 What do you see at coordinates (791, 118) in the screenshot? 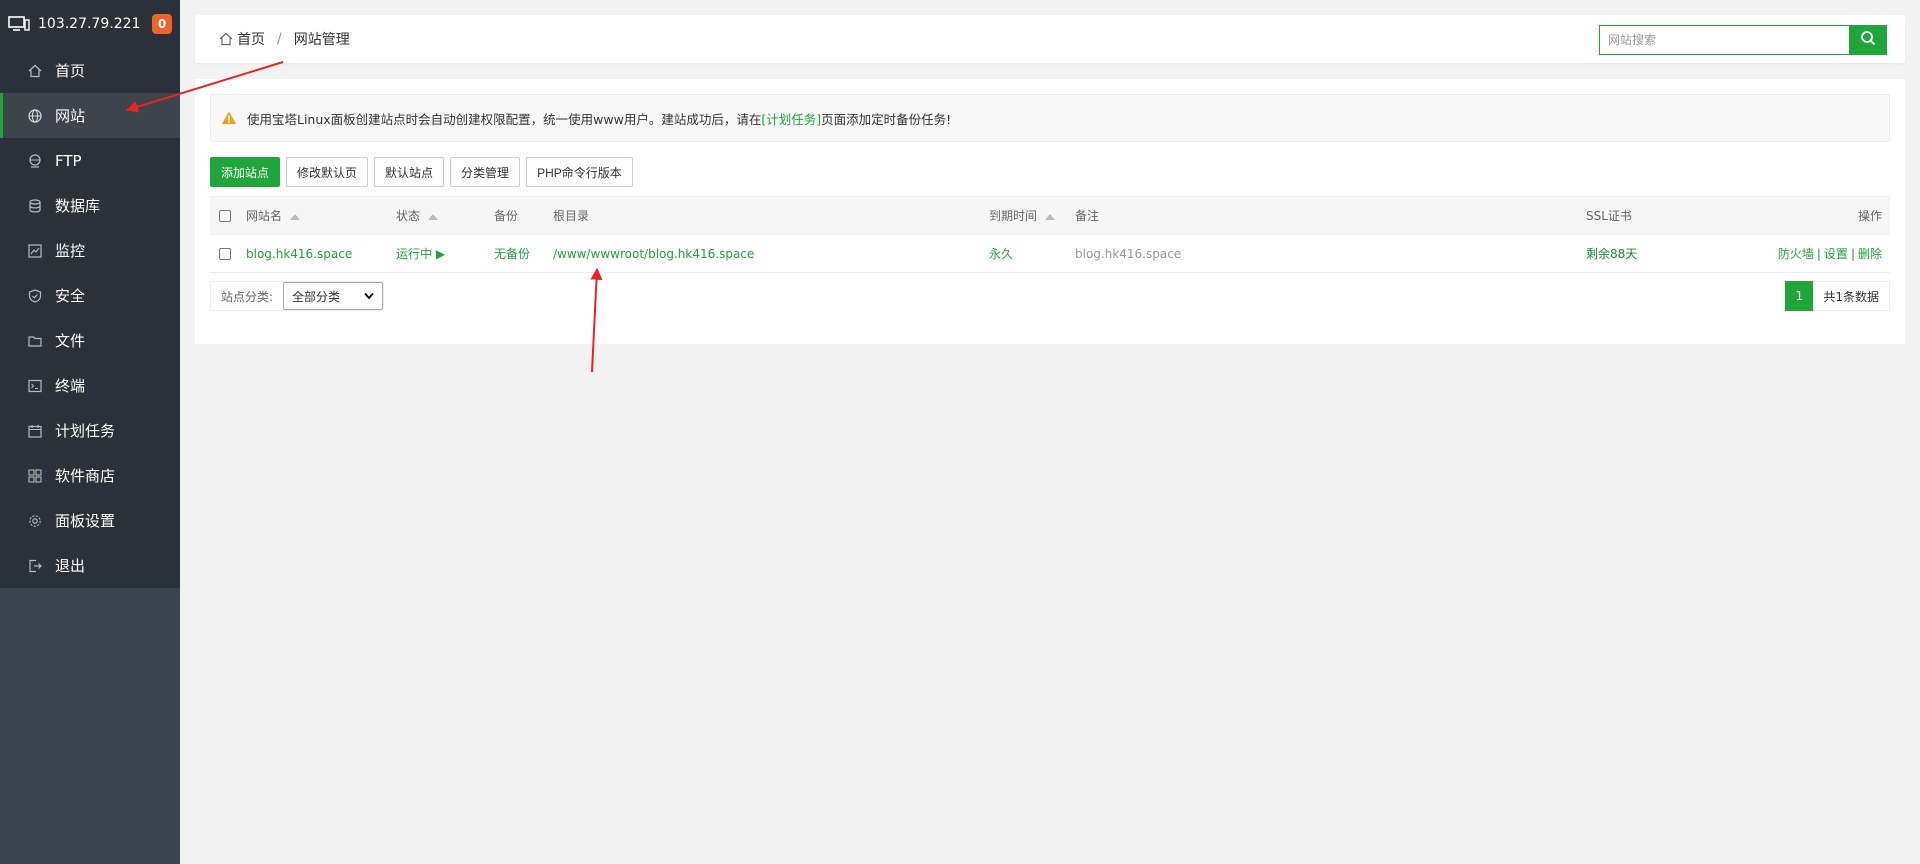
I see `notice-cron-link: [计划任务]` at bounding box center [791, 118].